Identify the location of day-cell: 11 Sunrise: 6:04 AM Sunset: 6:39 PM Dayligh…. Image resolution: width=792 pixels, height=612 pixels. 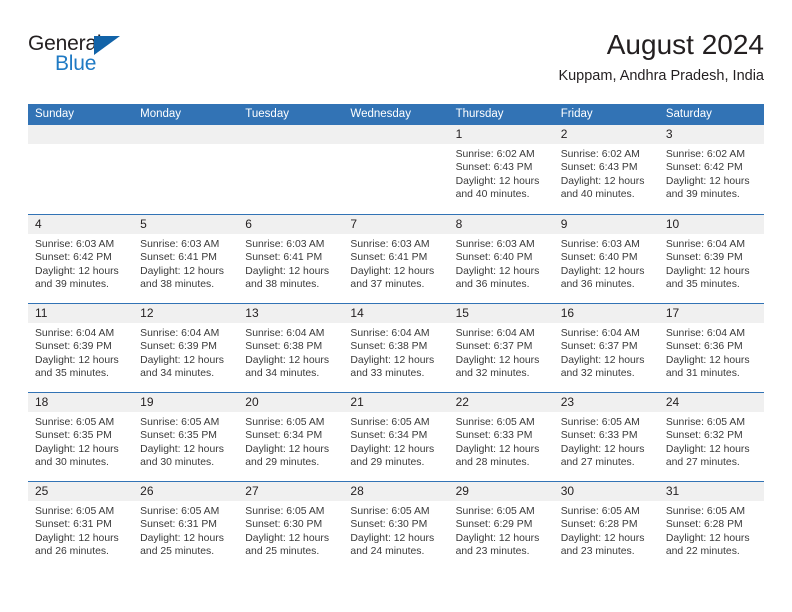
(81, 348).